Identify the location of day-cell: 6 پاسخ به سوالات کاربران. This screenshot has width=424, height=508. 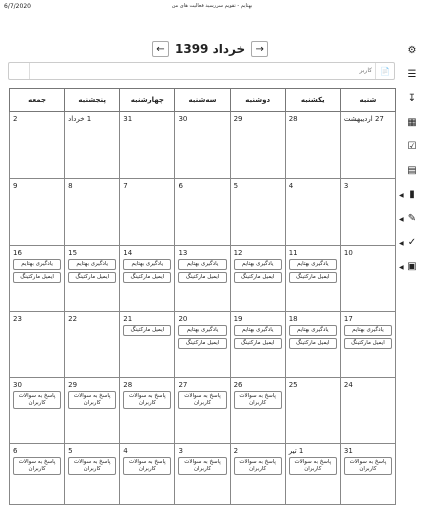
(37, 474).